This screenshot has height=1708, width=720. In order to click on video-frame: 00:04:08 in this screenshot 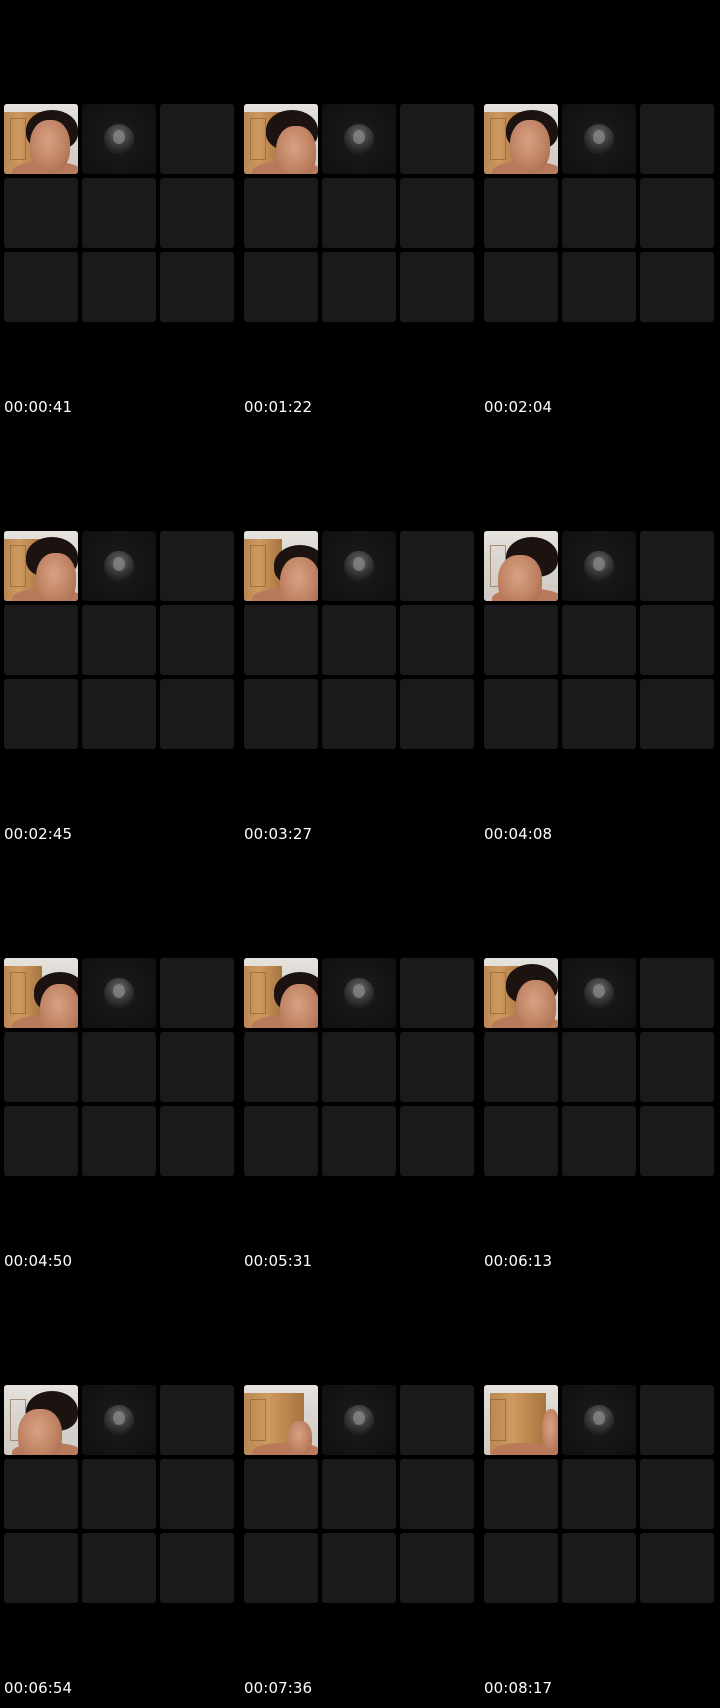, I will do `click(598, 637)`.